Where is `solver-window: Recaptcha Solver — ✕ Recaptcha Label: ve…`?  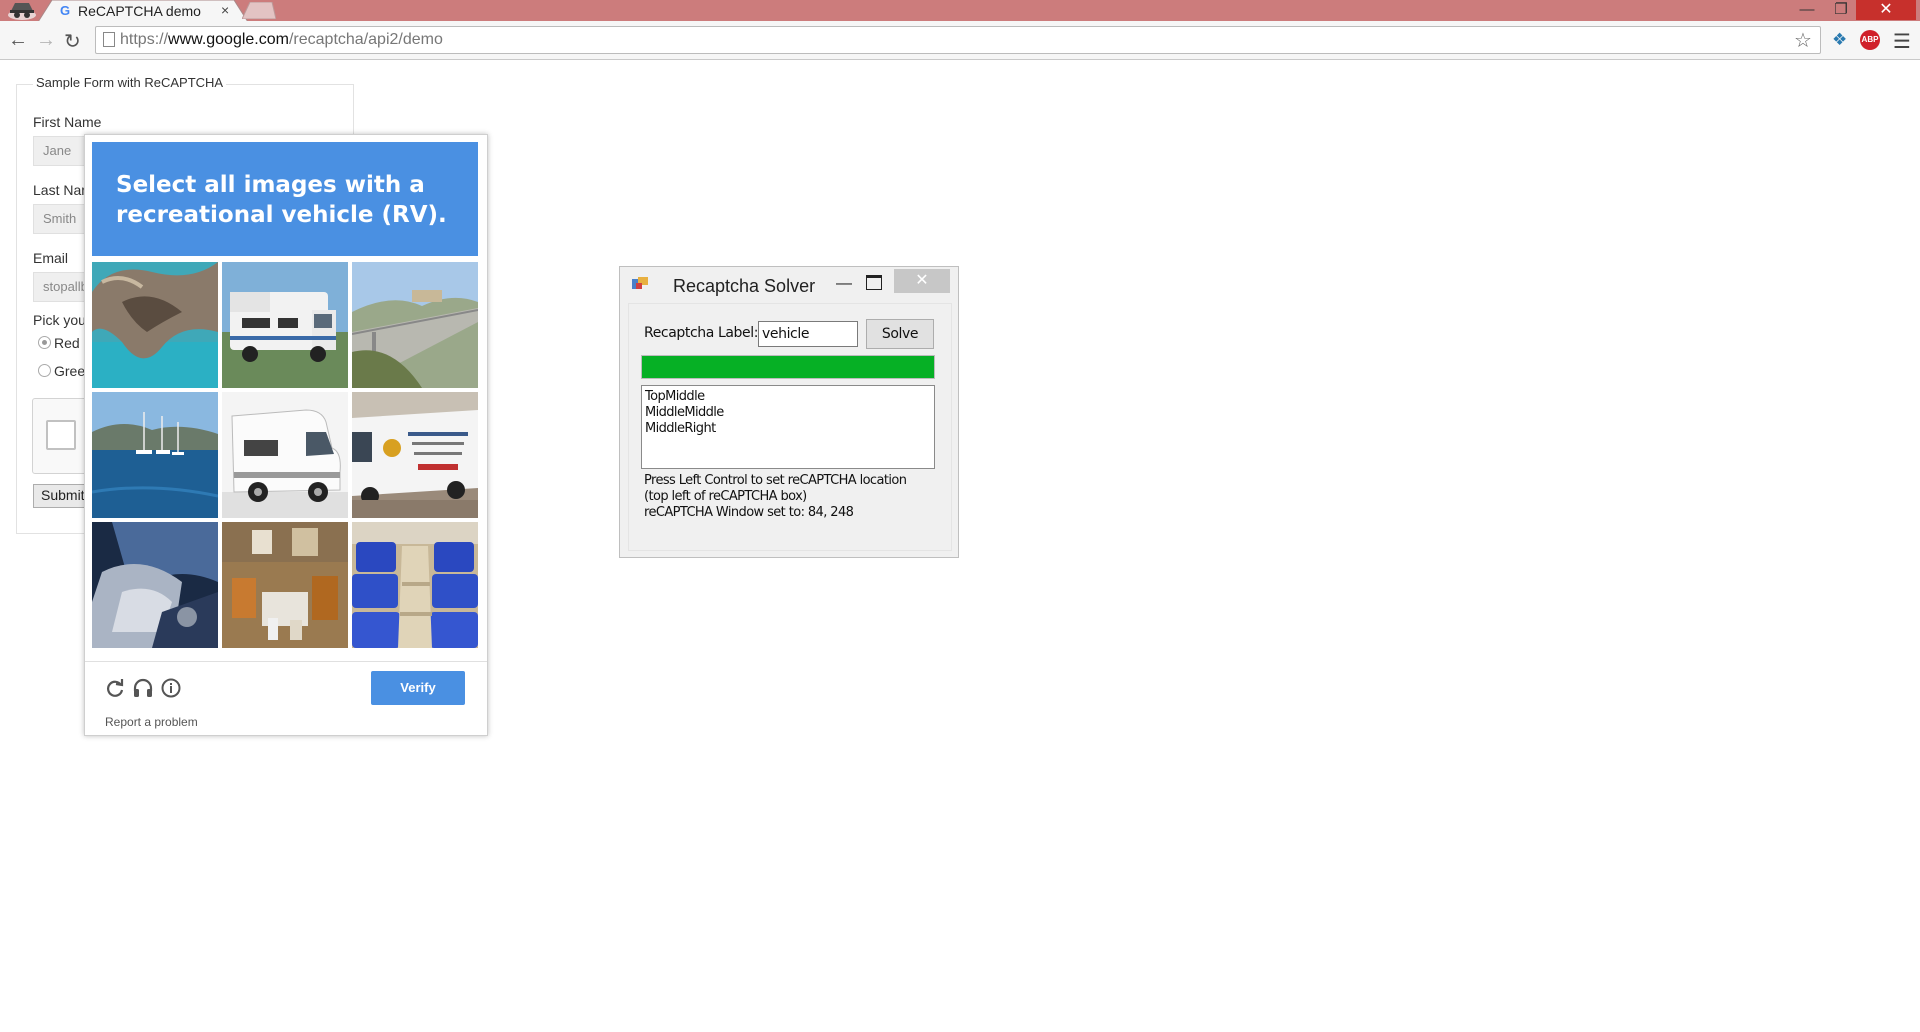 solver-window: Recaptcha Solver — ✕ Recaptcha Label: ve… is located at coordinates (789, 412).